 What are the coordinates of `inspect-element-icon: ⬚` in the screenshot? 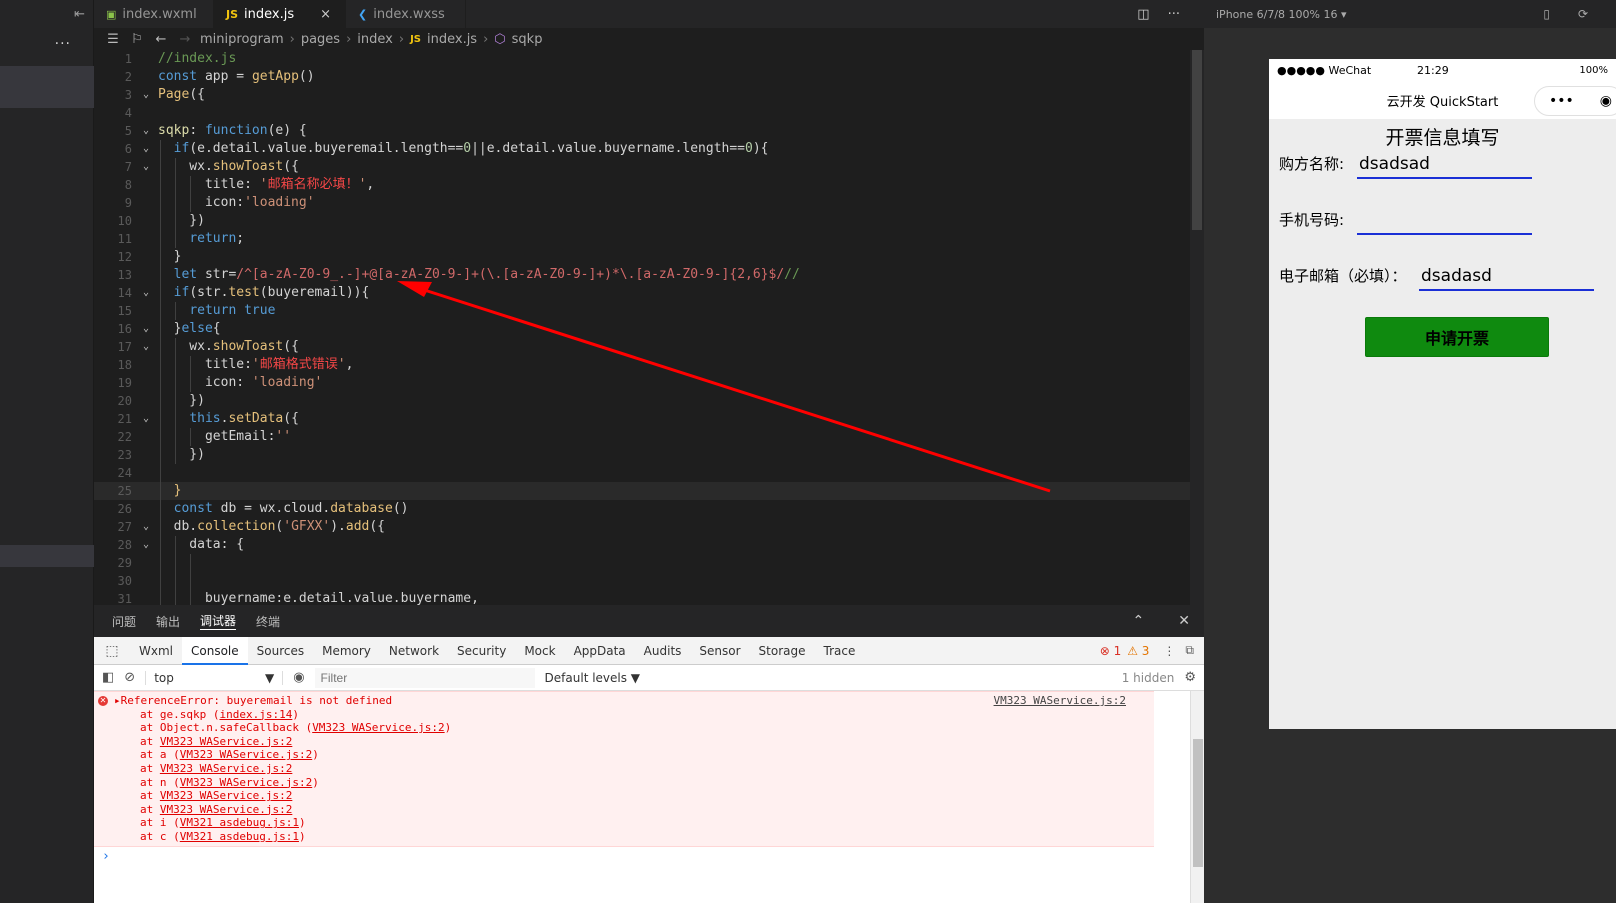 It's located at (112, 651).